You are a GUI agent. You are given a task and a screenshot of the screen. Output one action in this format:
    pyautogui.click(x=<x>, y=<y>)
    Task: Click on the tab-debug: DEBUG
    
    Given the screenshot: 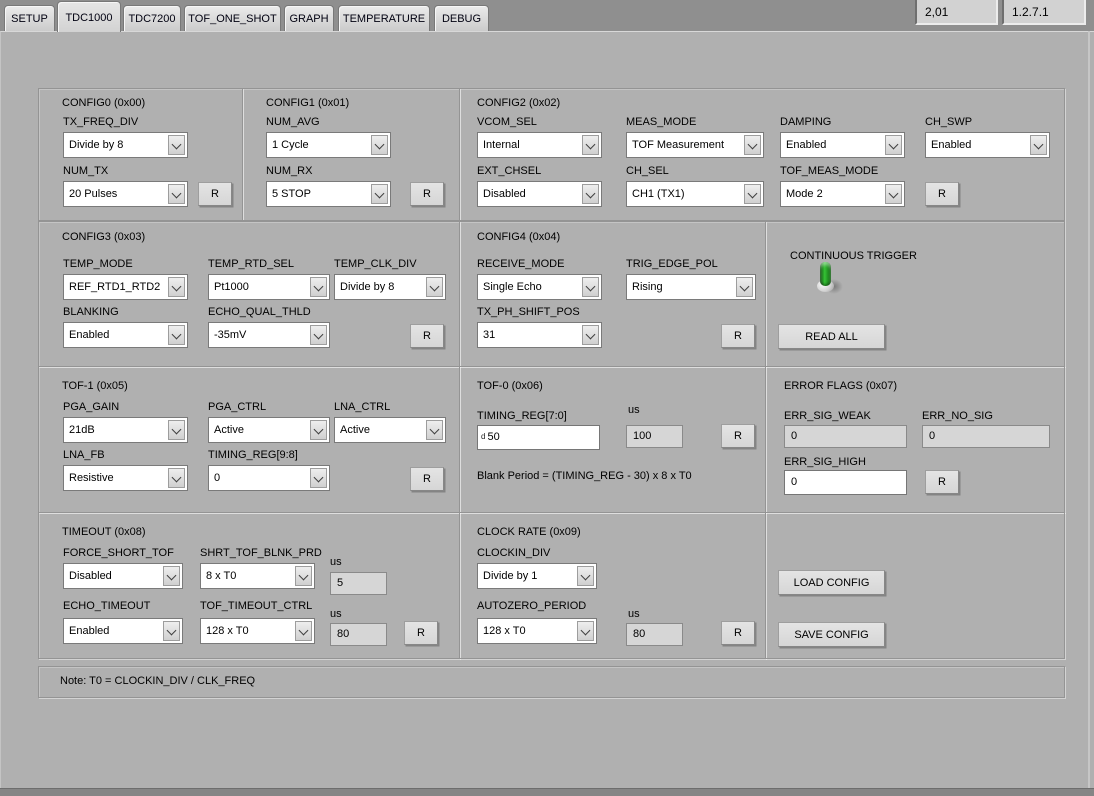 What is the action you would take?
    pyautogui.click(x=461, y=18)
    